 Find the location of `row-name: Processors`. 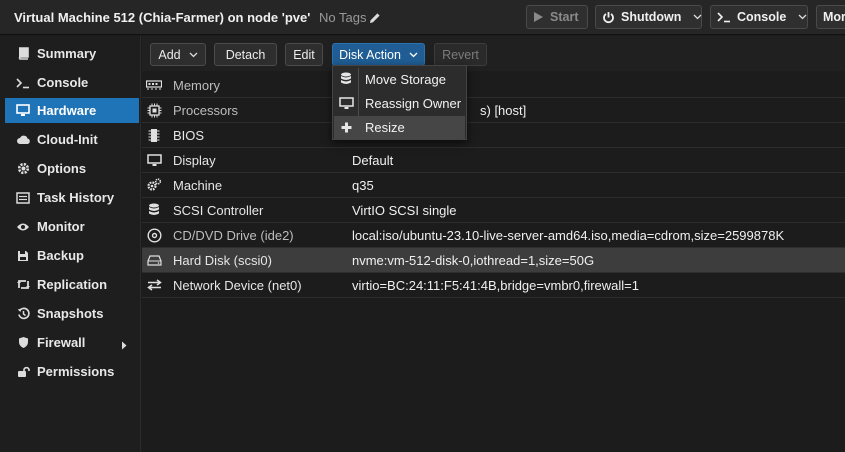

row-name: Processors is located at coordinates (206, 110).